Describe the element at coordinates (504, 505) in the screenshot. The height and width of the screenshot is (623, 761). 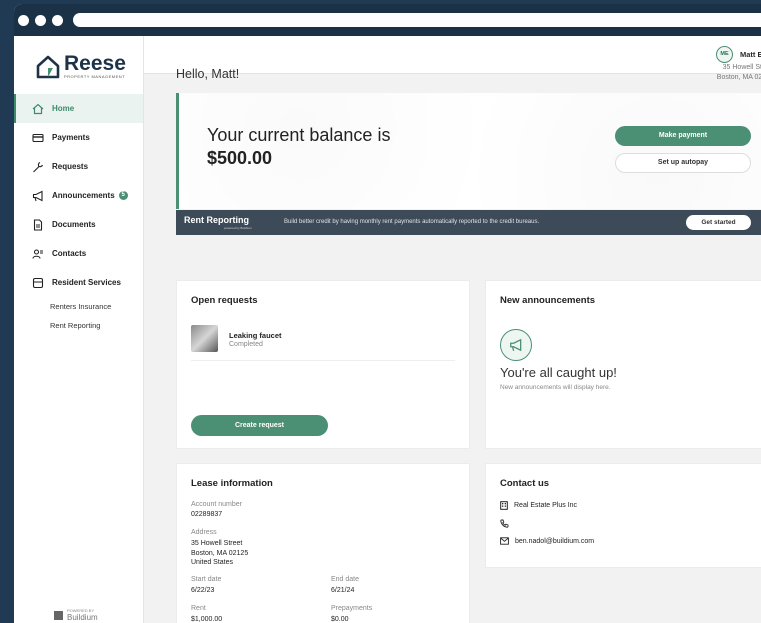
I see `building-icon` at that location.